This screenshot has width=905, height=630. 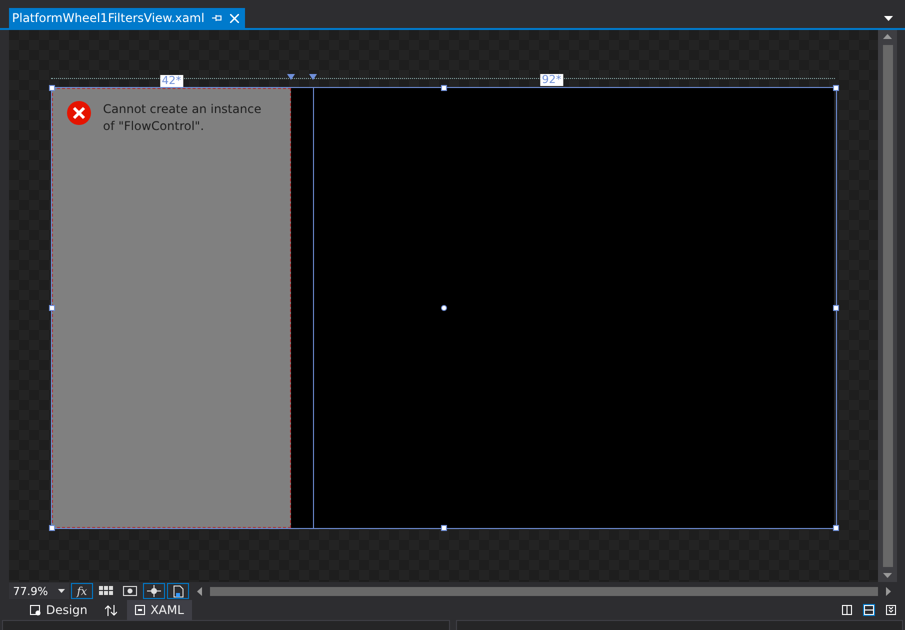 I want to click on swap-icon, so click(x=111, y=610).